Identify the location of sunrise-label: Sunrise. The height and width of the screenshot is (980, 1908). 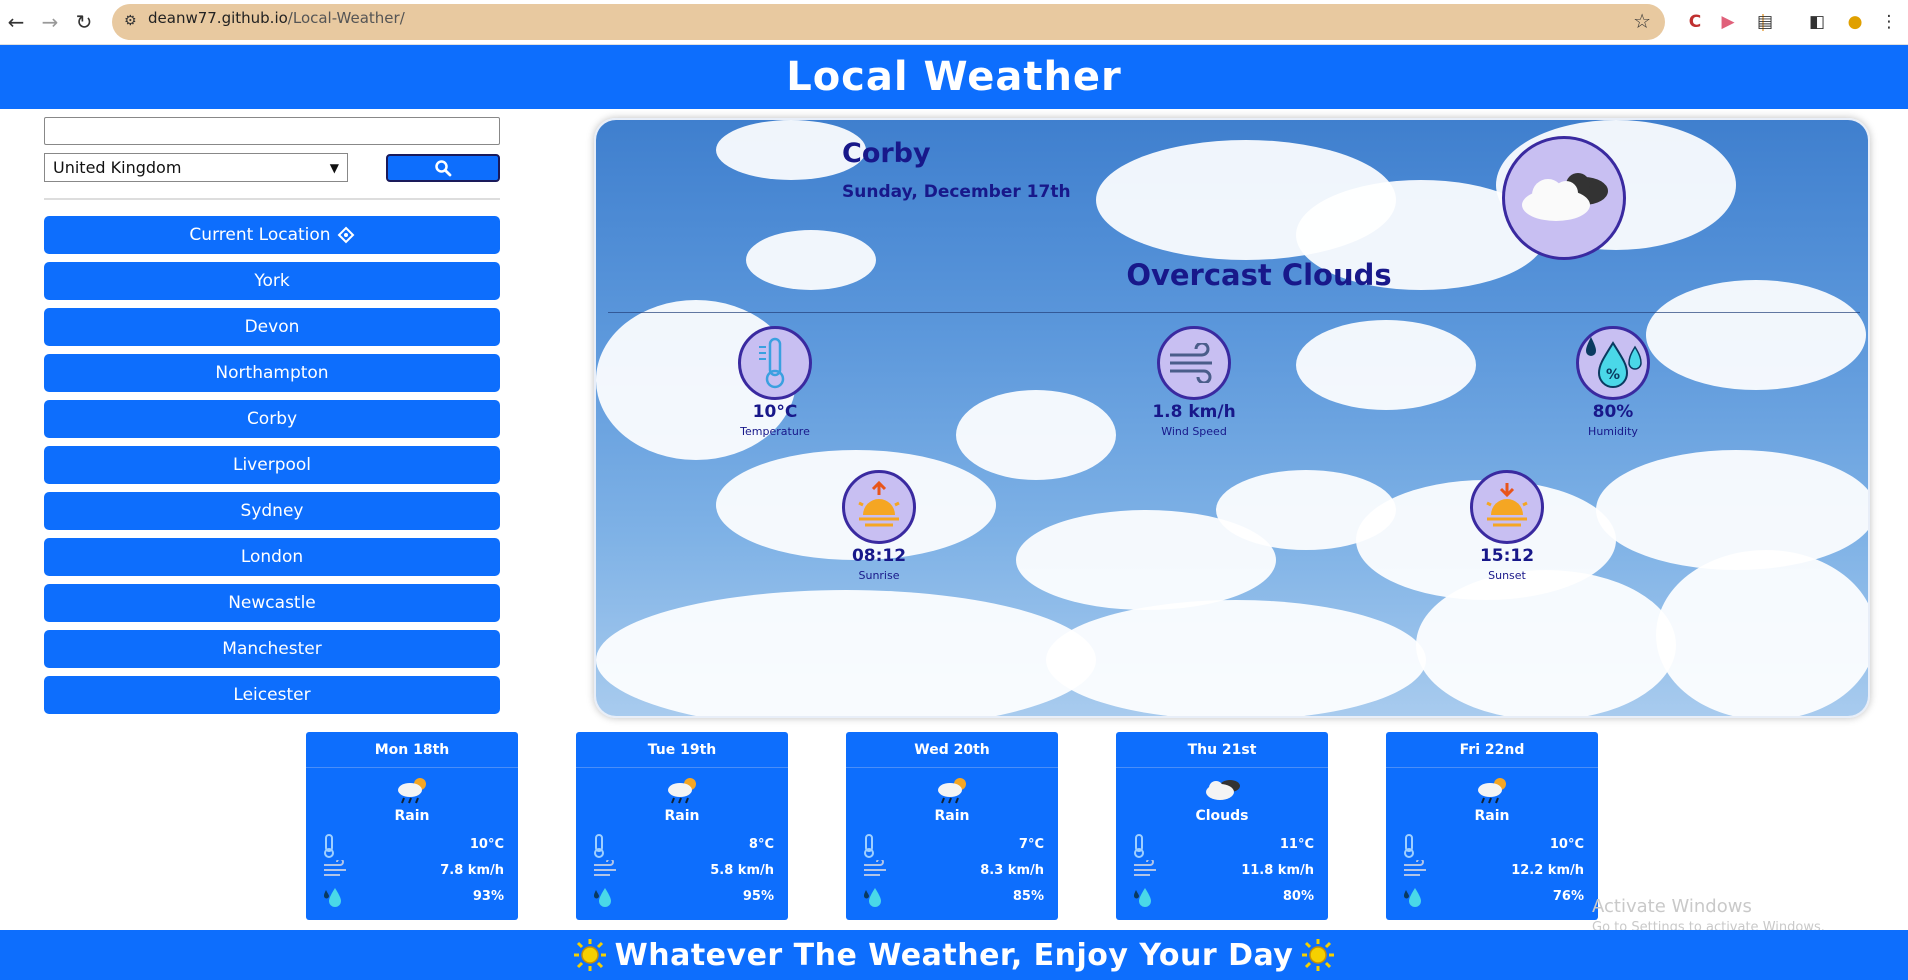
(879, 575).